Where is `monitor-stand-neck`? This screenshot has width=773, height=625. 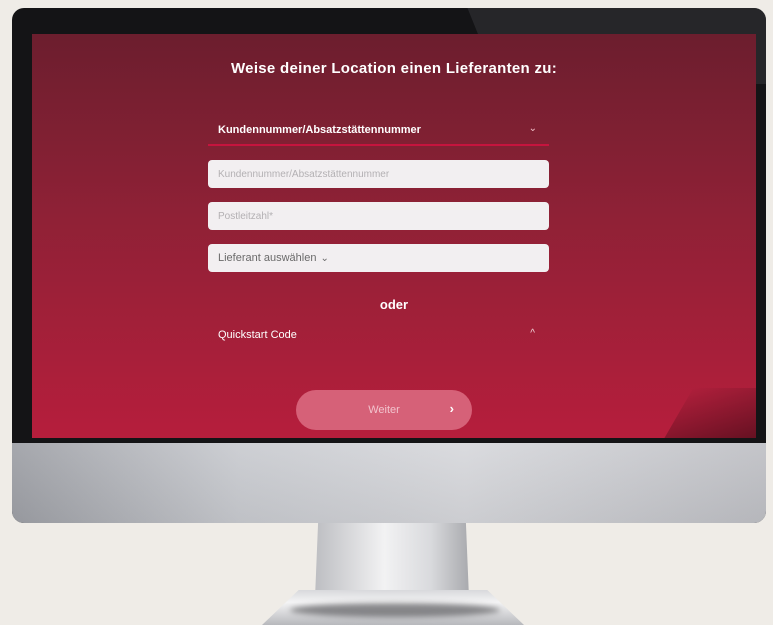
monitor-stand-neck is located at coordinates (392, 560).